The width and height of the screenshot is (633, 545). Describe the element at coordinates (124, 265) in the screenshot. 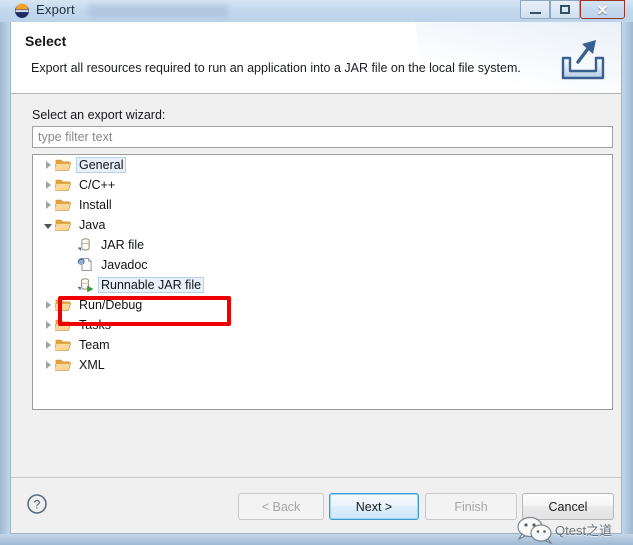

I see `tree-item-label: Javadoc` at that location.